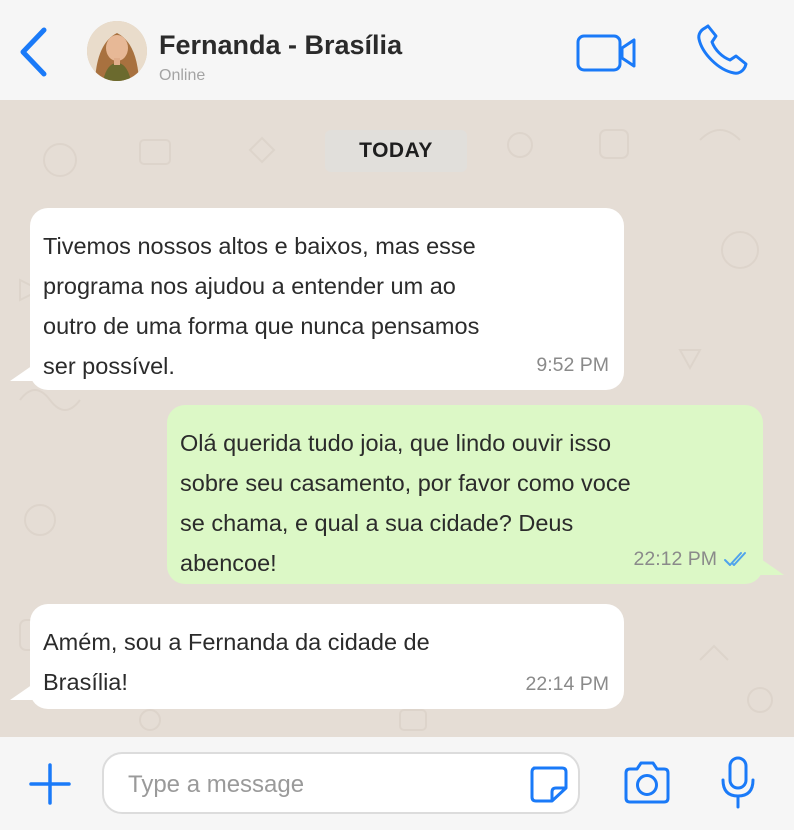 The image size is (794, 830). I want to click on sticker-button, so click(549, 784).